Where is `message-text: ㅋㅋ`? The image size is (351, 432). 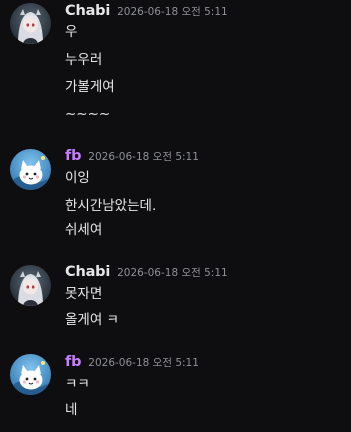 message-text: ㅋㅋ is located at coordinates (77, 384).